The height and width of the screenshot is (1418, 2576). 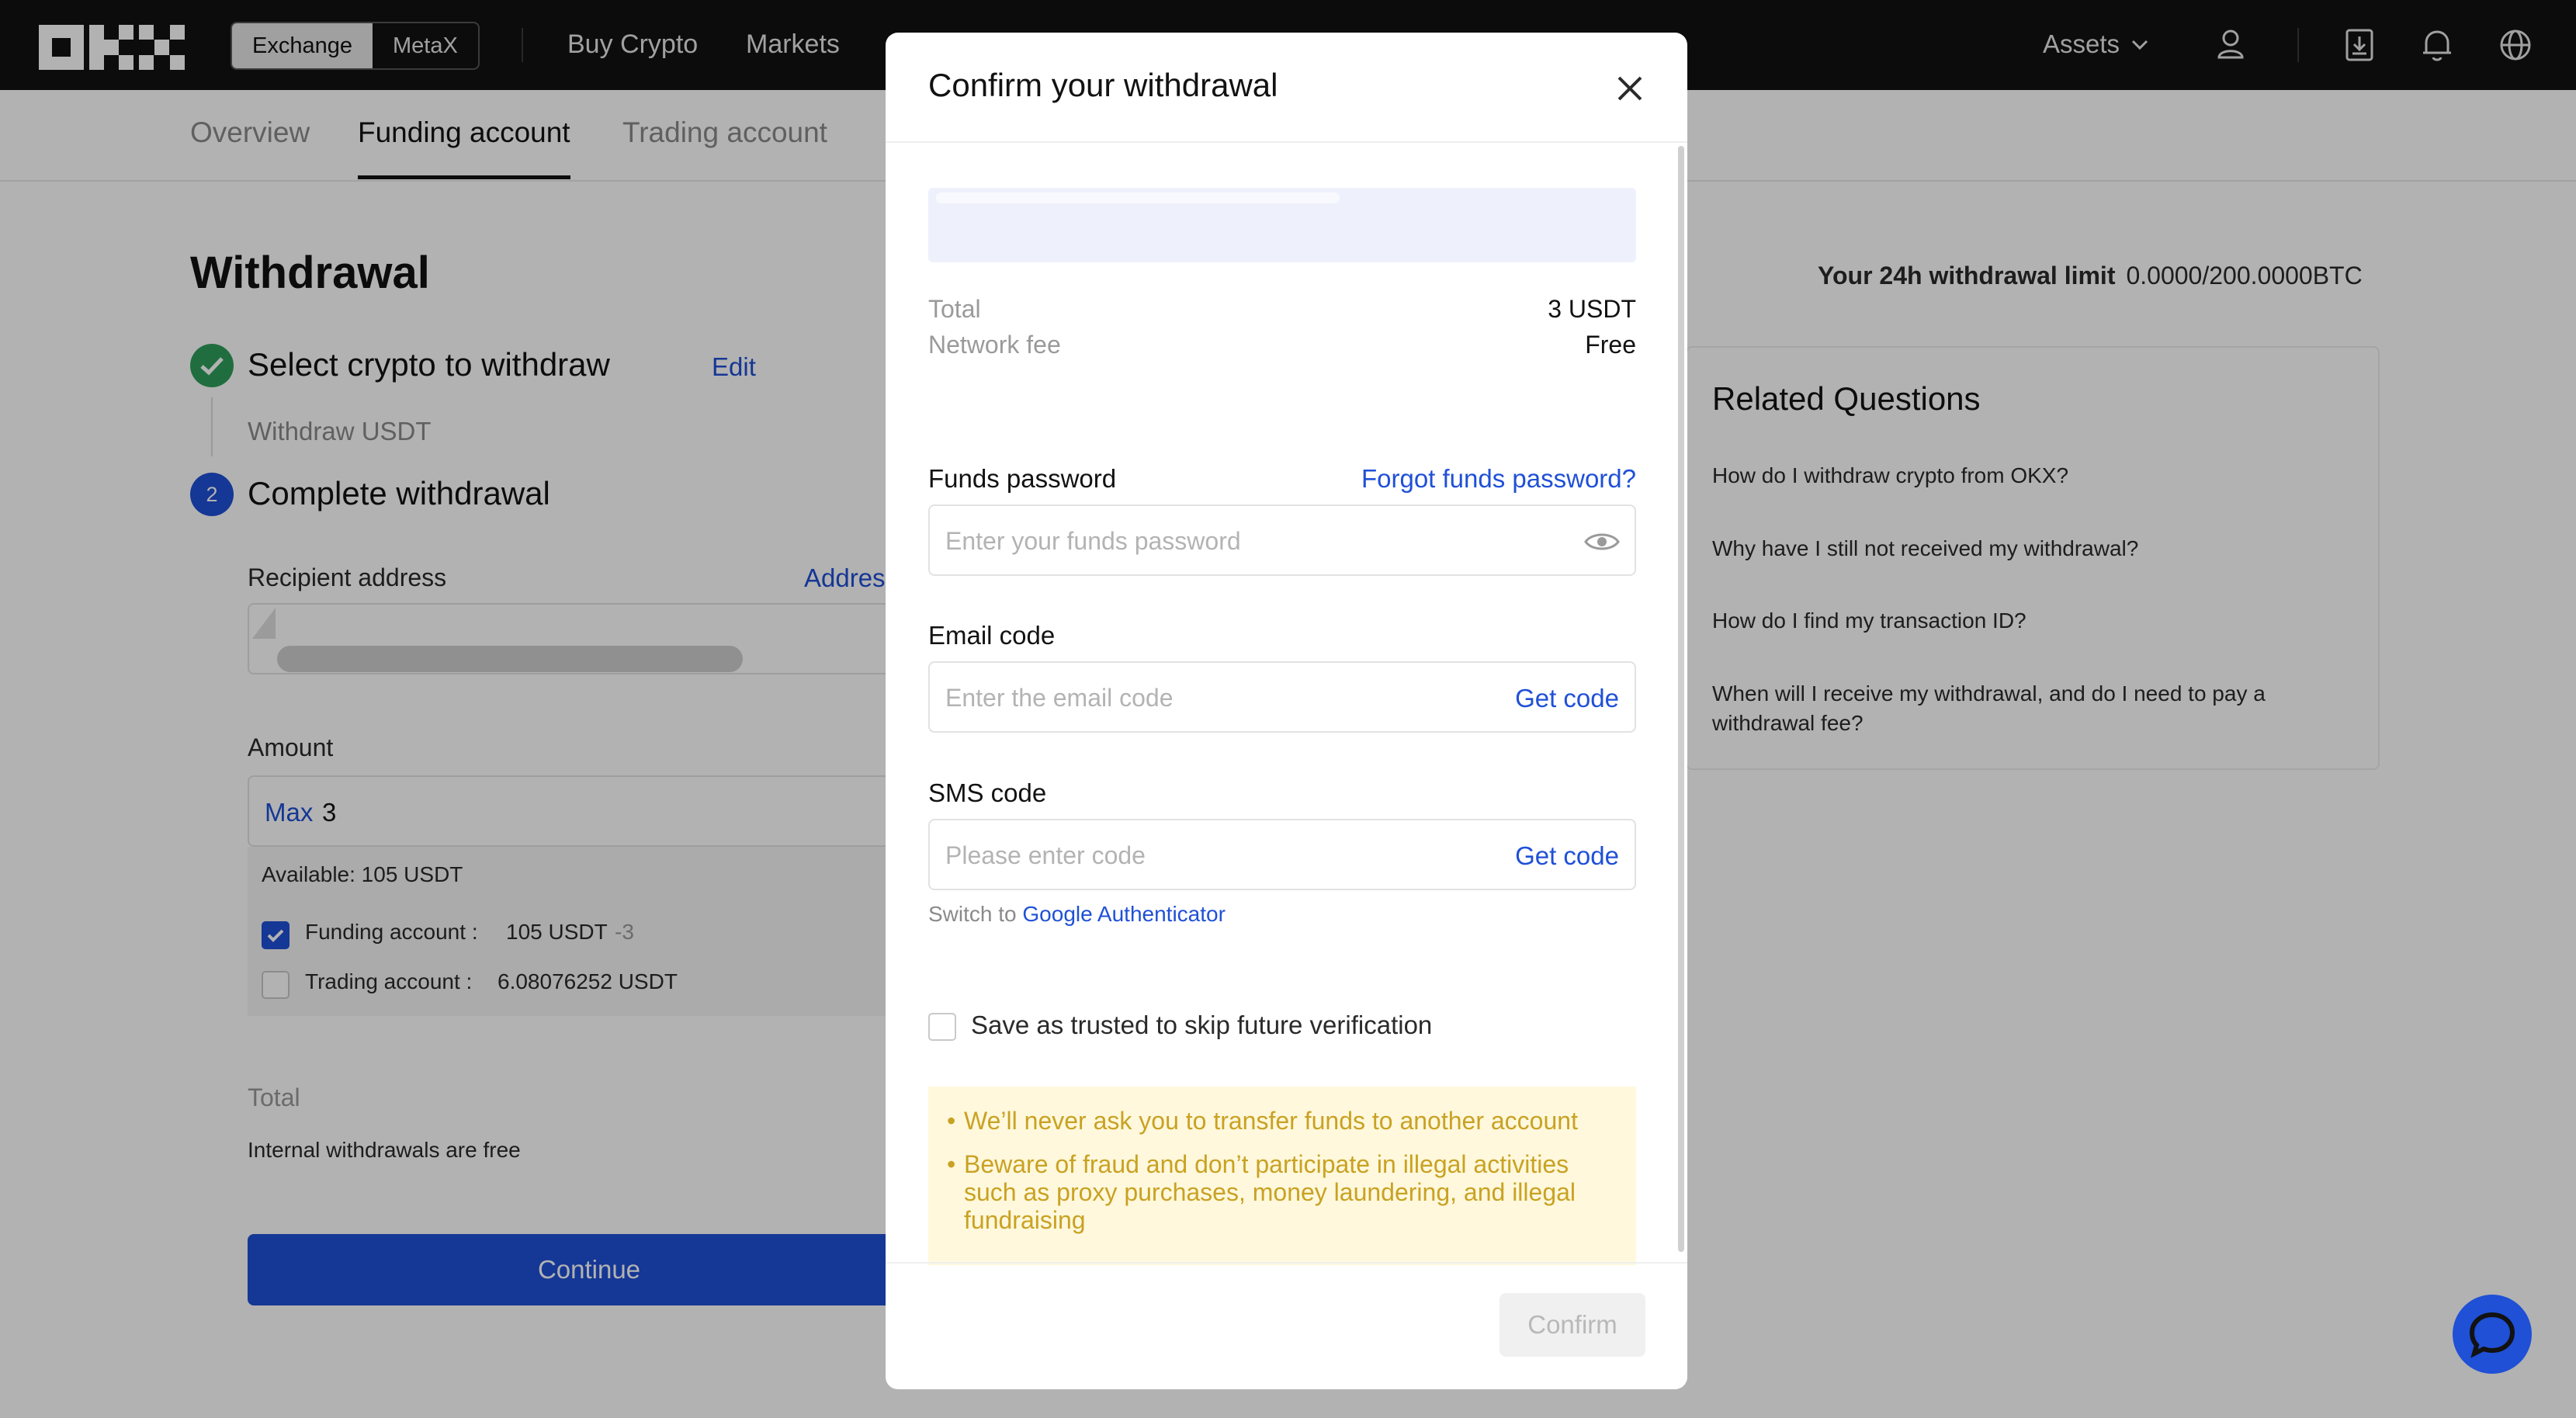 What do you see at coordinates (1567, 699) in the screenshot?
I see `email-get-code-button: Get code` at bounding box center [1567, 699].